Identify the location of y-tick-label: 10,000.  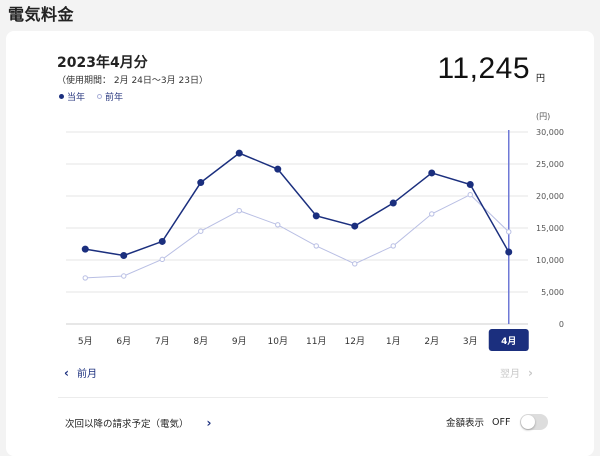
(550, 260).